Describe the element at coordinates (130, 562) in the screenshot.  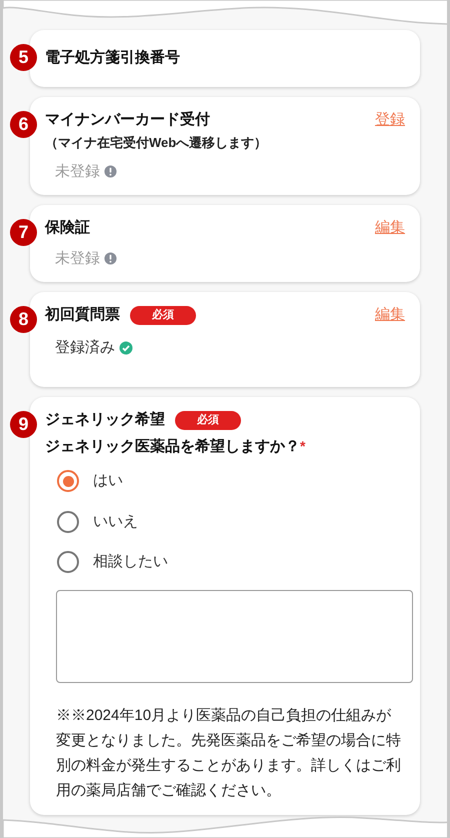
I see `radio-label: 相談したい` at that location.